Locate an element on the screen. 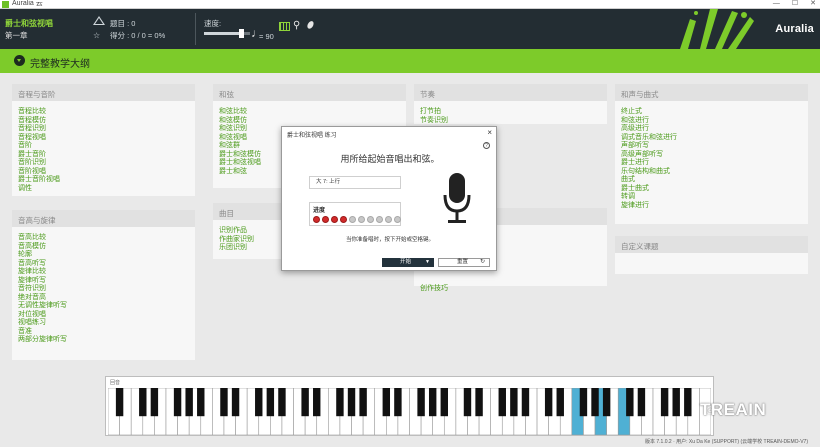 This screenshot has height=447, width=820. topic-item: 乐句结构和曲式 is located at coordinates (711, 172).